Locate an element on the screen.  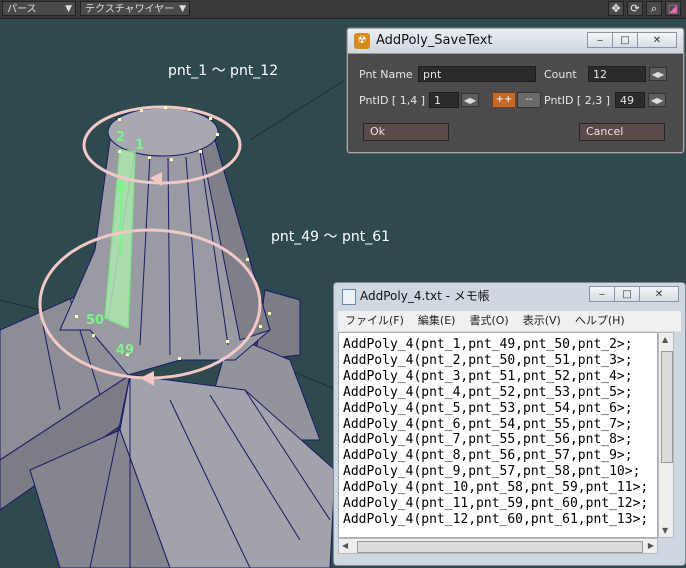
vertical-scroll-thumb is located at coordinates (667, 407).